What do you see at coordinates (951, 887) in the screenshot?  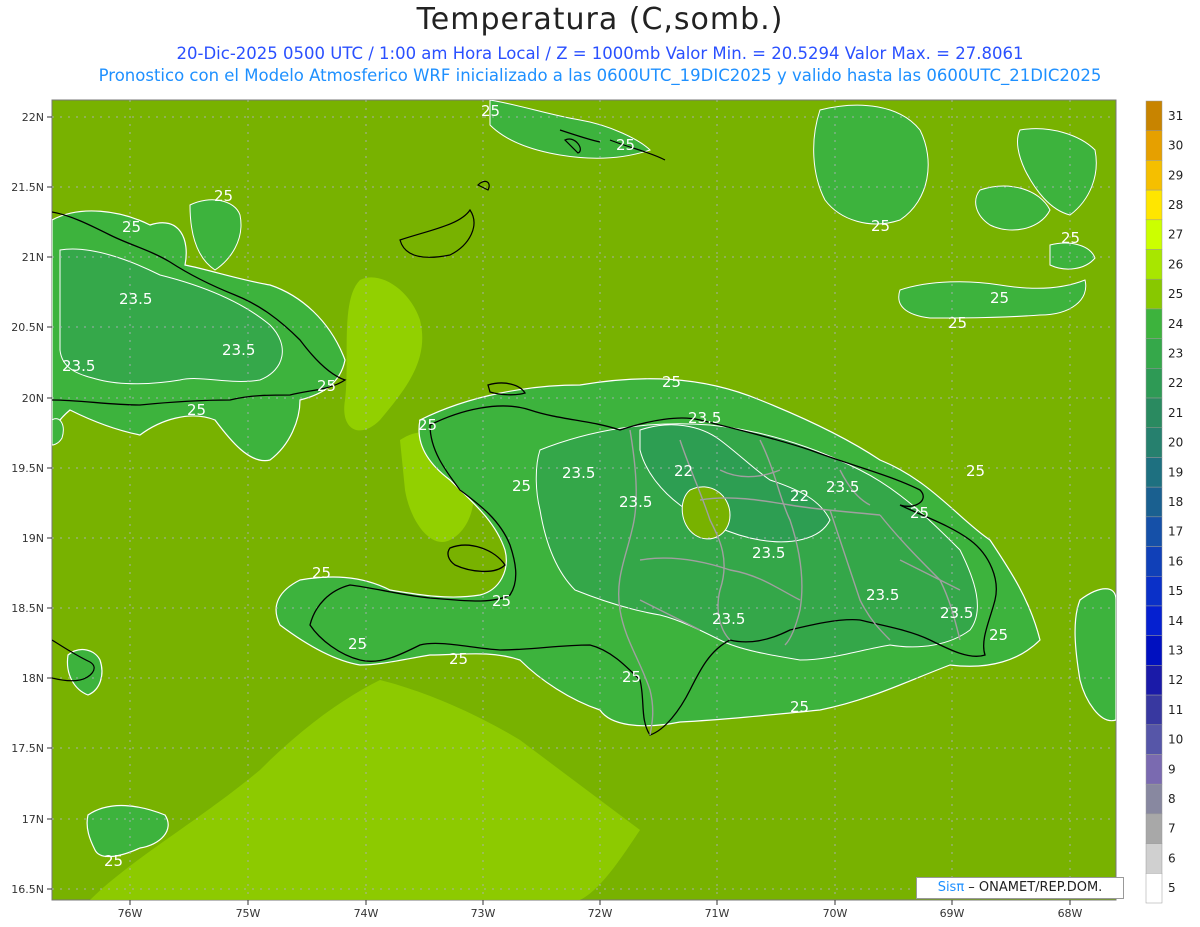 I see `credit-sis: Sisπ` at bounding box center [951, 887].